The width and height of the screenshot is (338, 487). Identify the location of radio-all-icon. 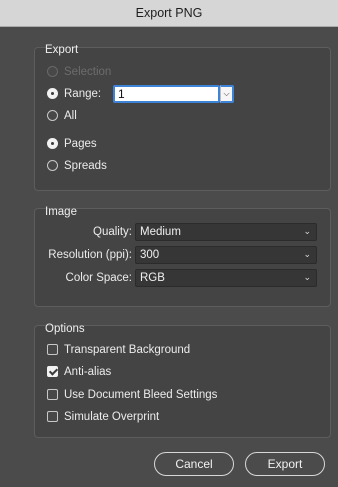
(52, 115).